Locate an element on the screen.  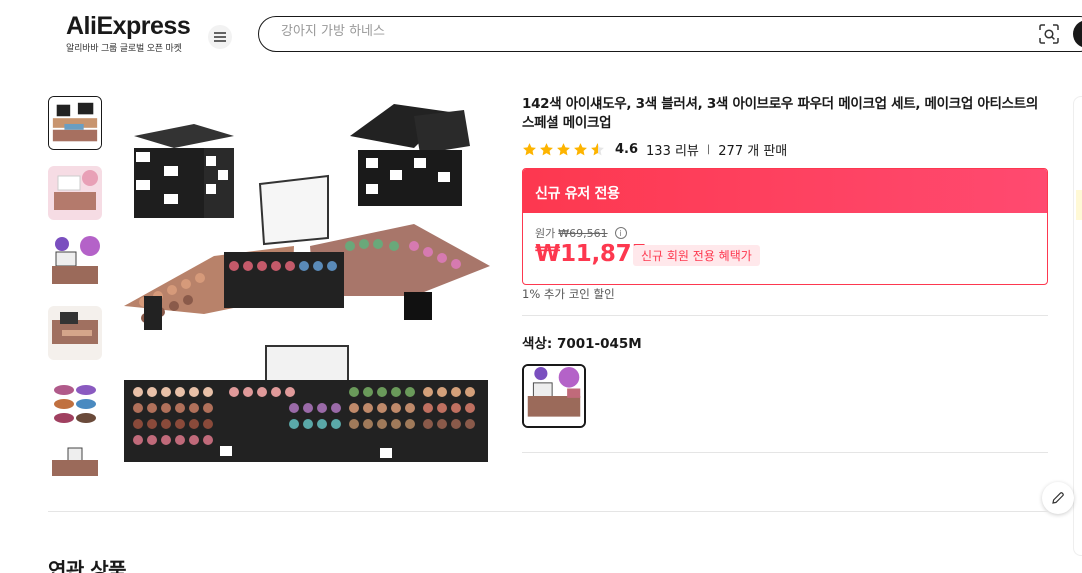
aliexpress-logo: AliExpress 알리바바 그룹 글로벌 오픈 마켓 is located at coordinates (128, 33).